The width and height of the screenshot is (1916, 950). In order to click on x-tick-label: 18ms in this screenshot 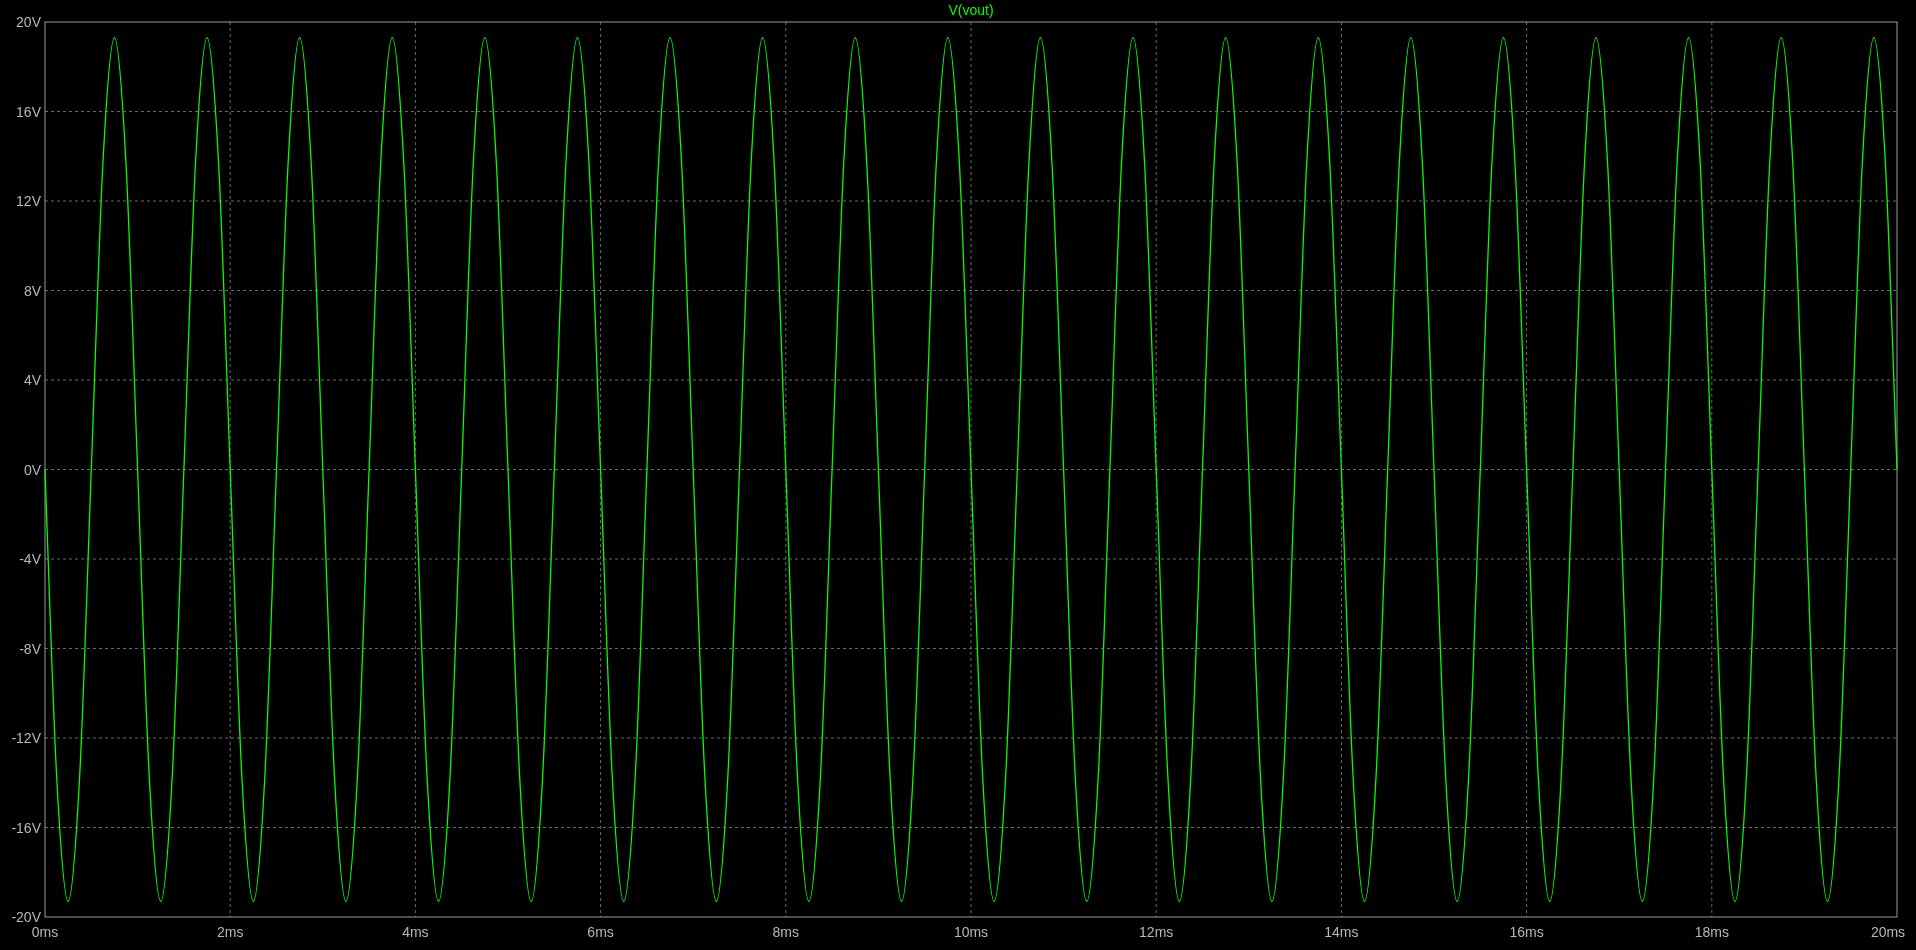, I will do `click(1711, 932)`.